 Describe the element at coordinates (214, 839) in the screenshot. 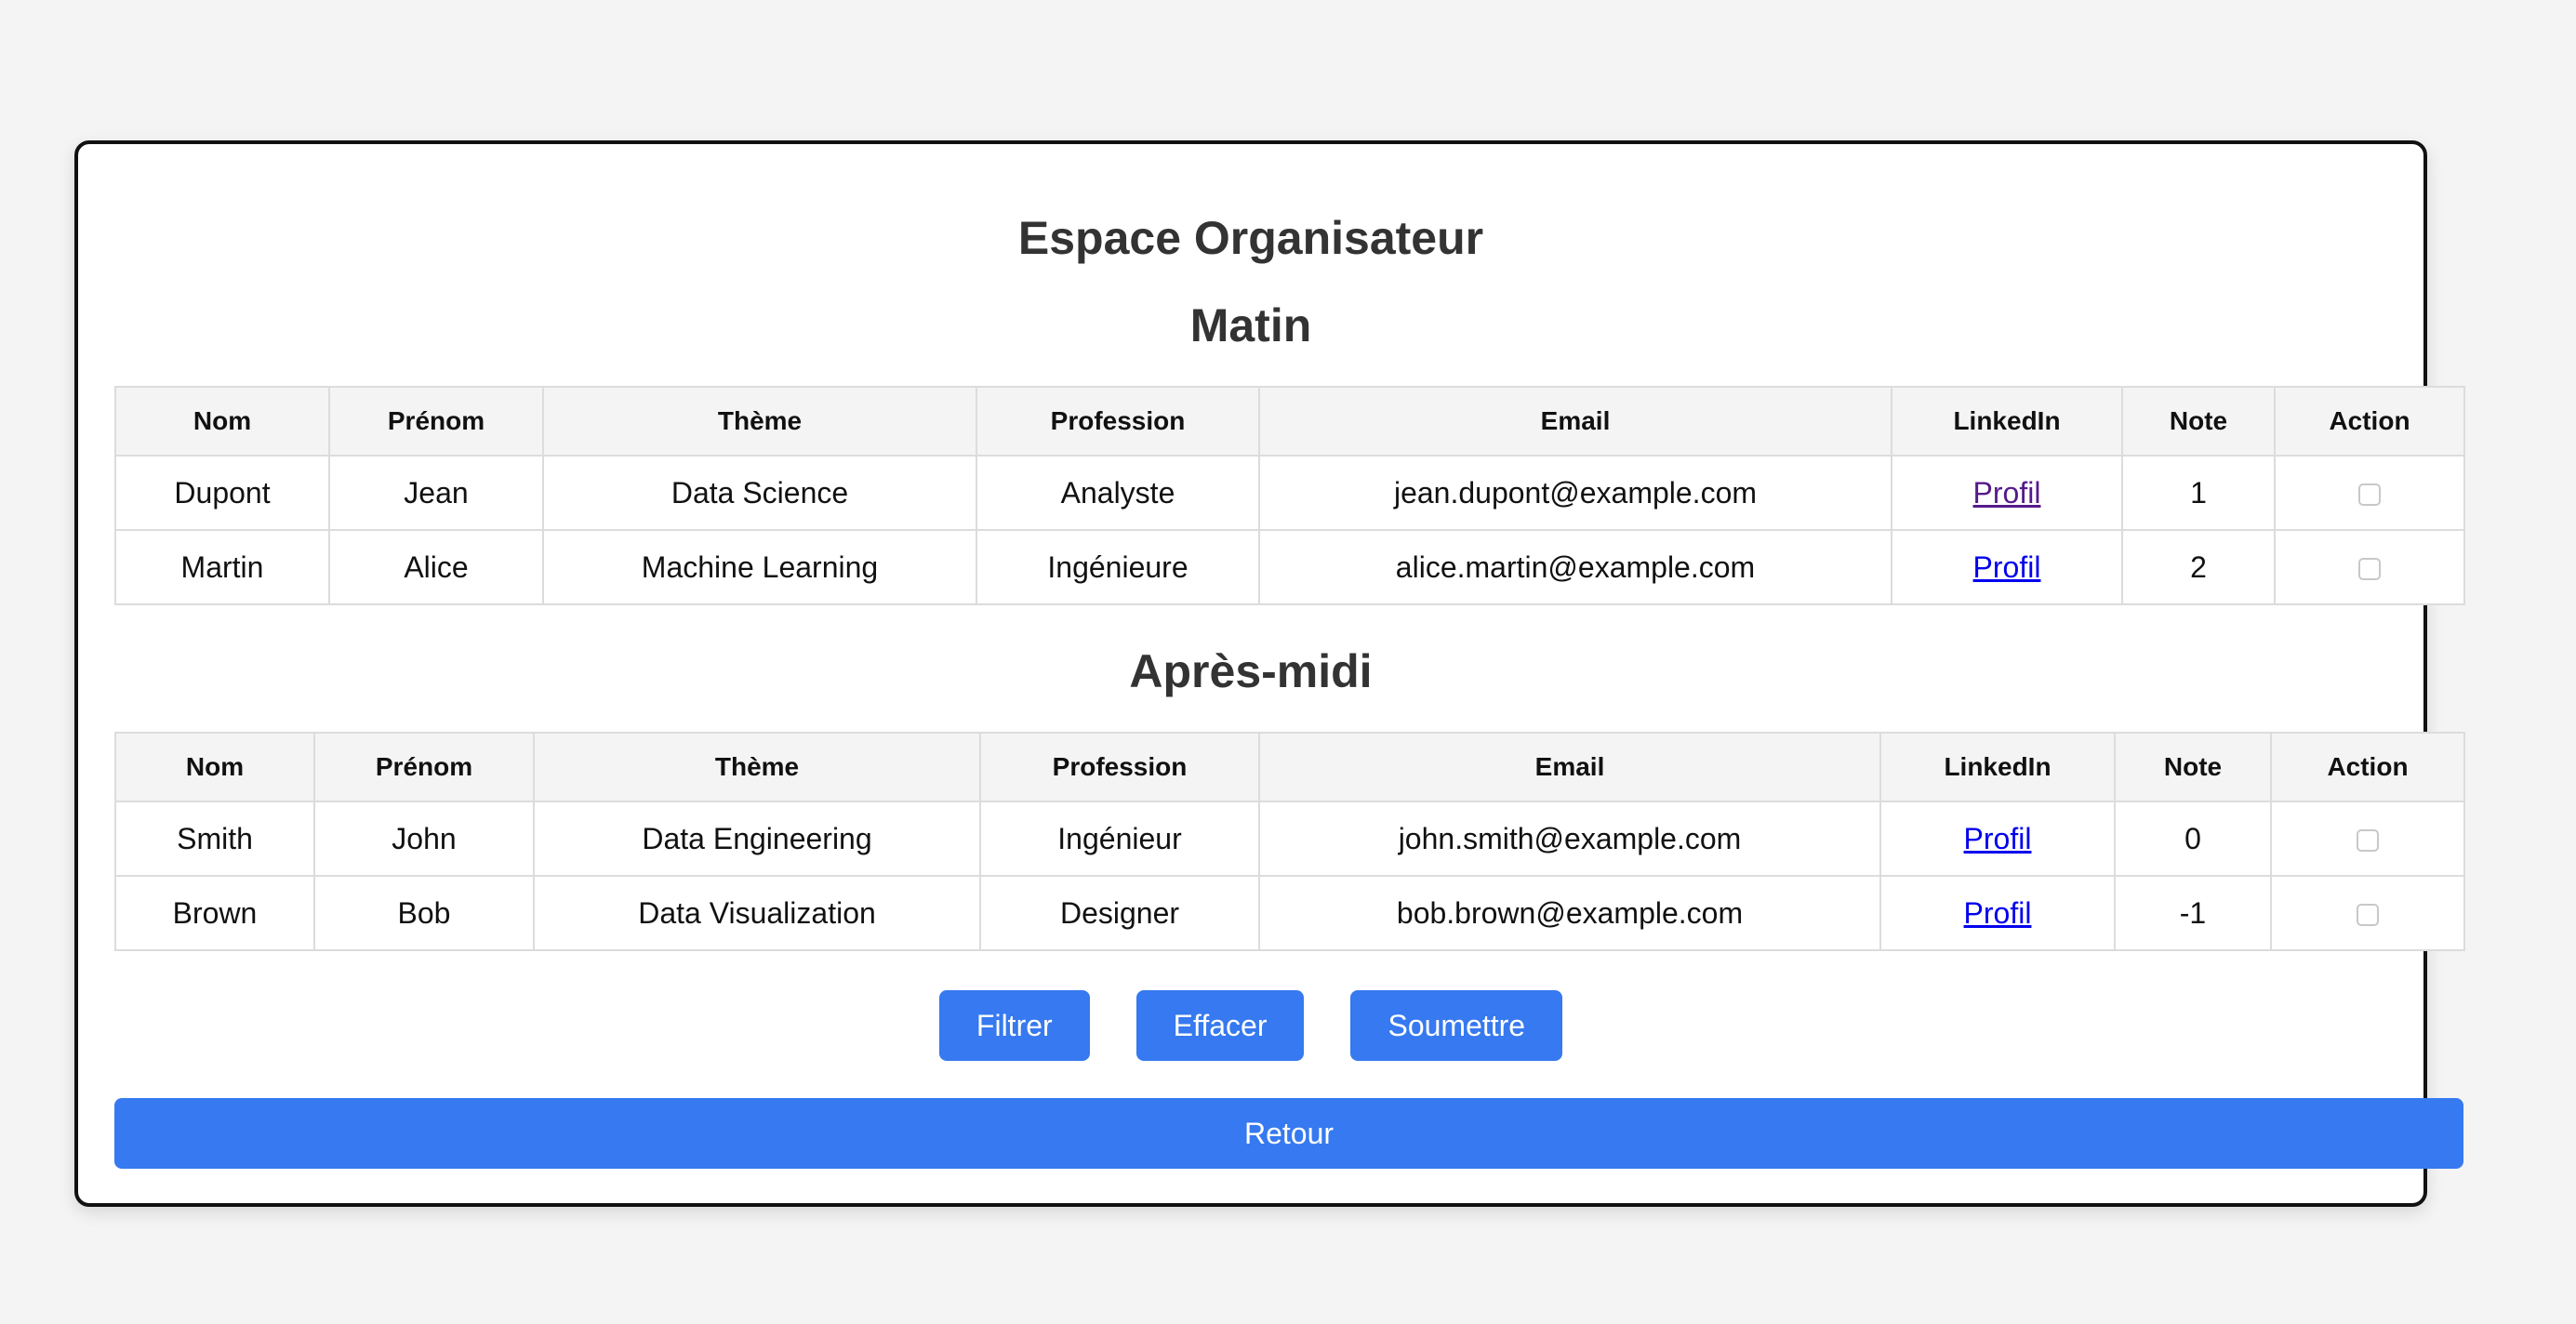

I see `cell-nom: Smith` at that location.